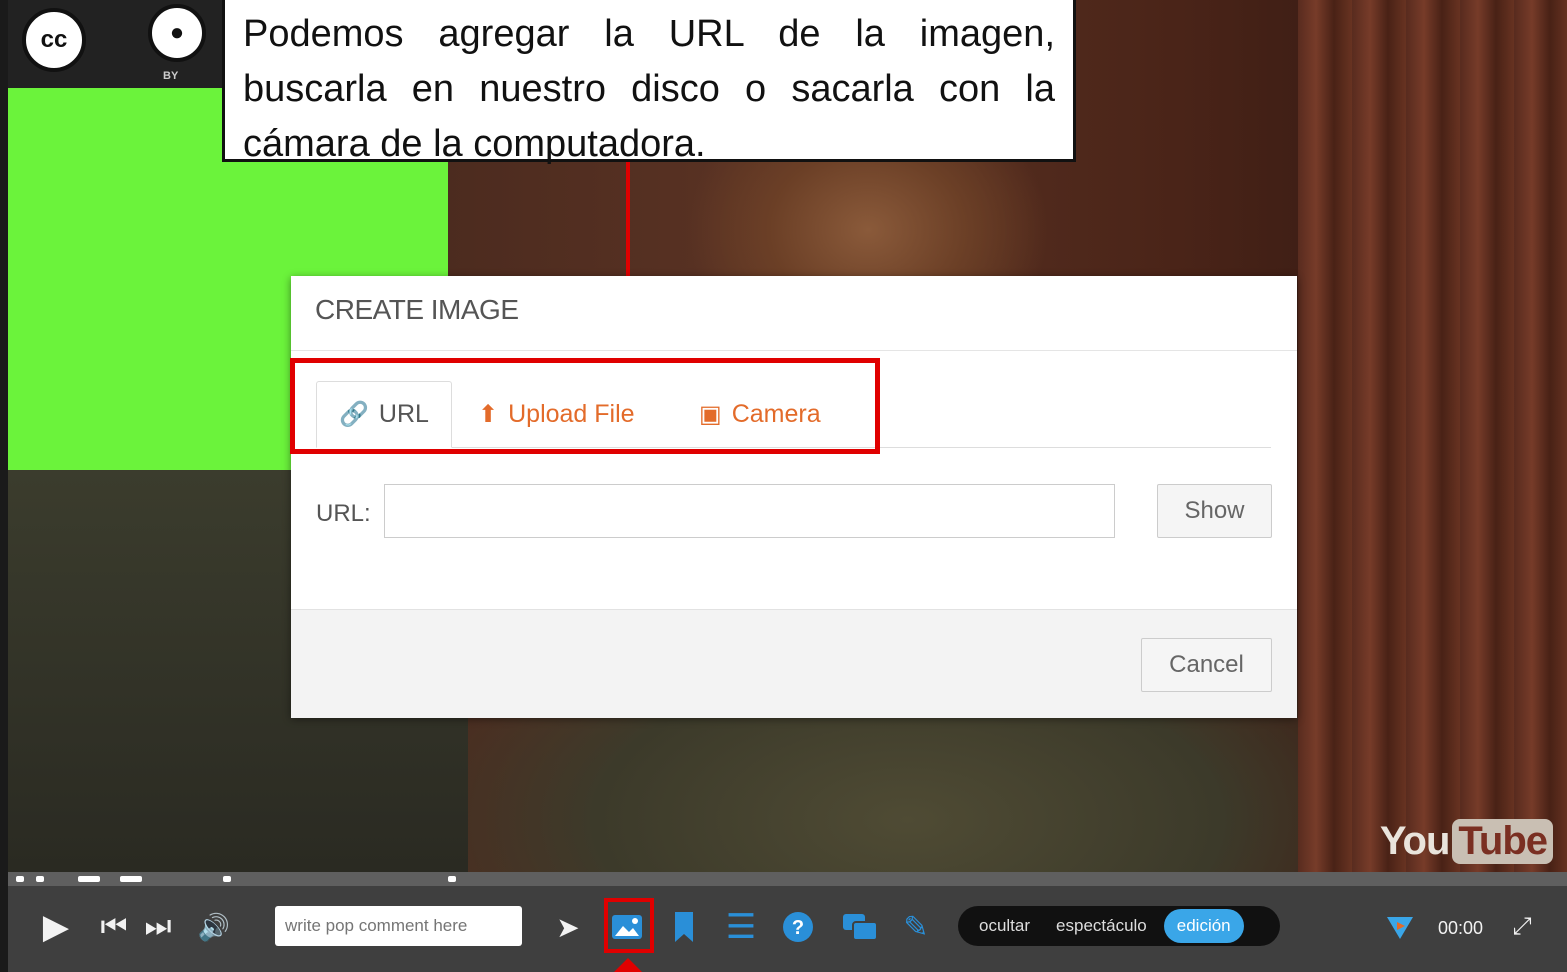  Describe the element at coordinates (54, 40) in the screenshot. I see `cc-icon: cc` at that location.